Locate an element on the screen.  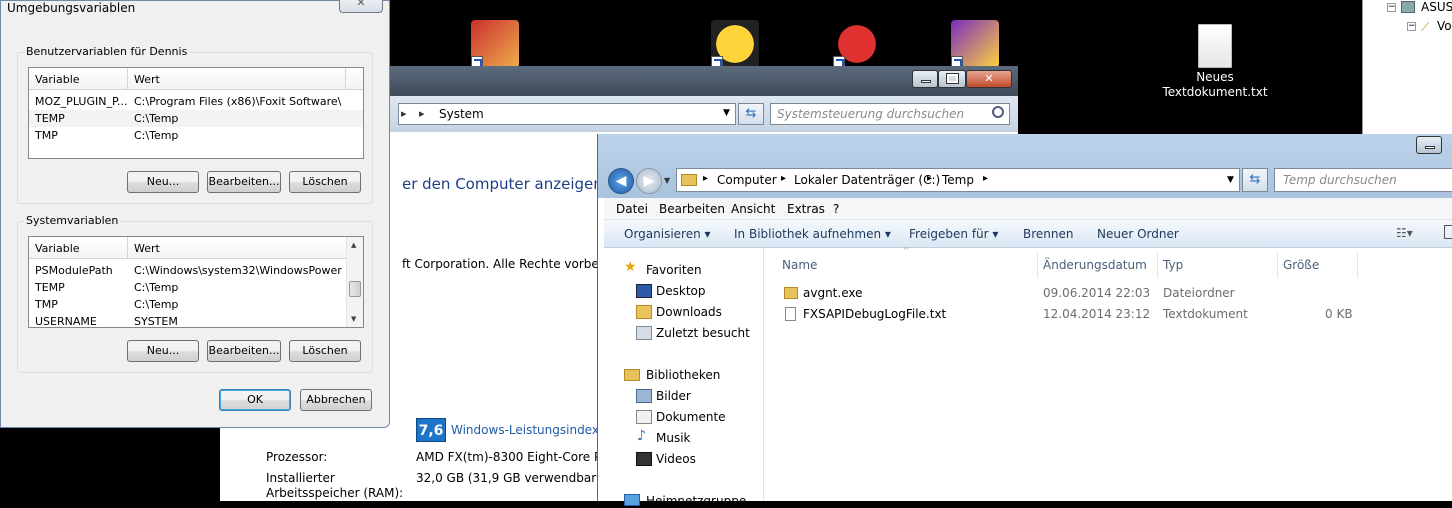
scroll-down-icon: ▼ is located at coordinates (353, 319).